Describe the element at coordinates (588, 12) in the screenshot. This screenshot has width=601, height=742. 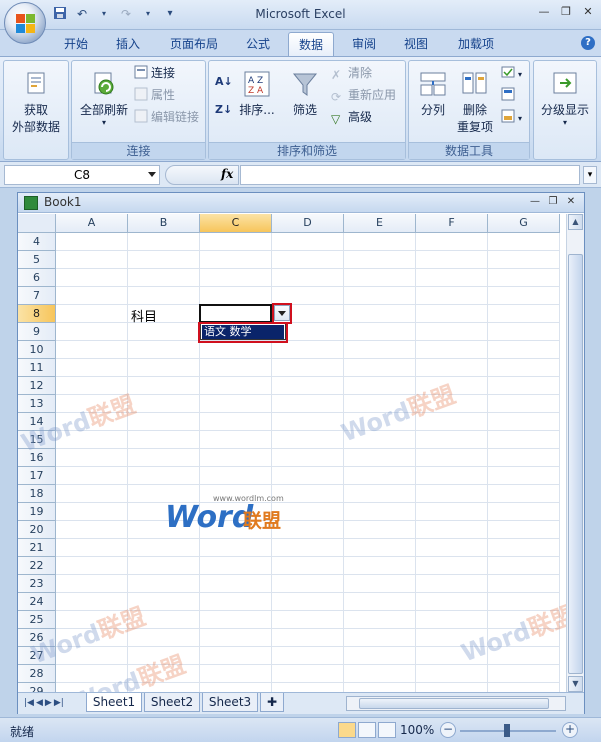
I see `close-icon: ✕` at that location.